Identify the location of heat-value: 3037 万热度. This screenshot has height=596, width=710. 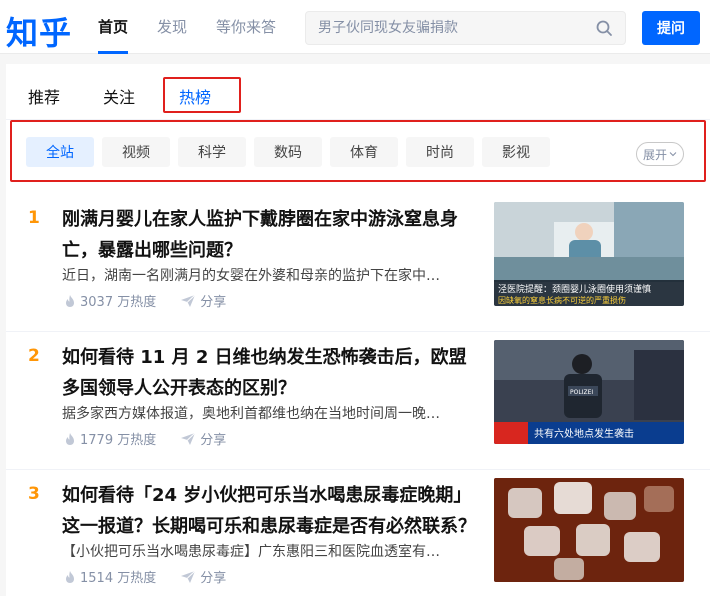
(118, 302).